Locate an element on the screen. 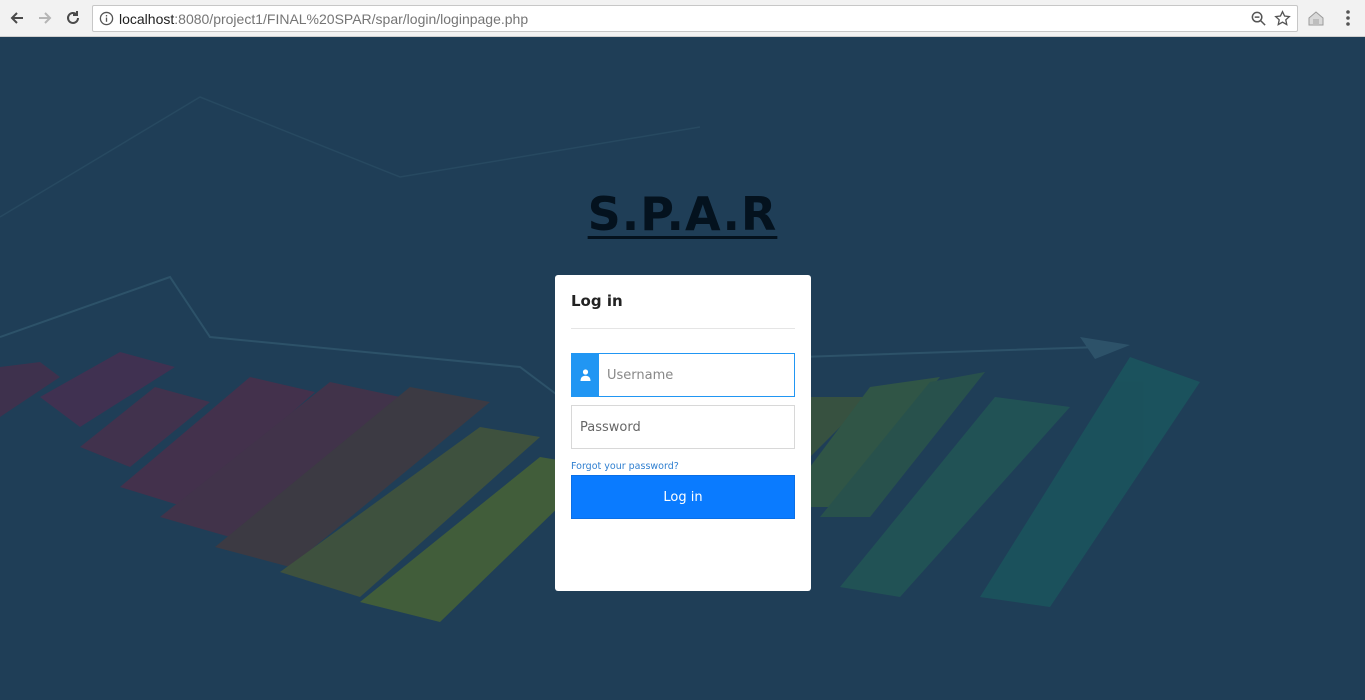  arrow-left-icon is located at coordinates (16, 18).